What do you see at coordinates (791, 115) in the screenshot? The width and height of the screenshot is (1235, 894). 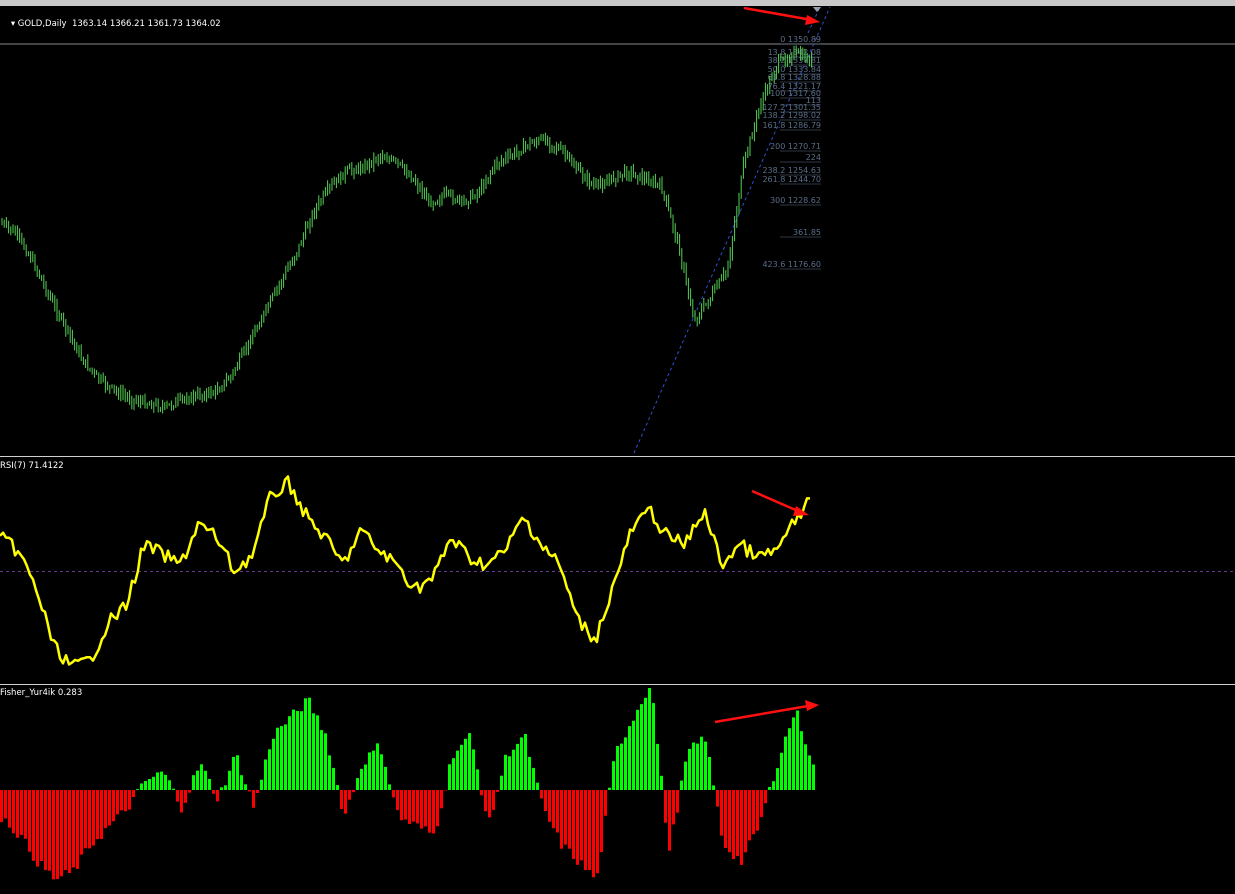 I see `fib-level-label: 138.2 1298.02` at bounding box center [791, 115].